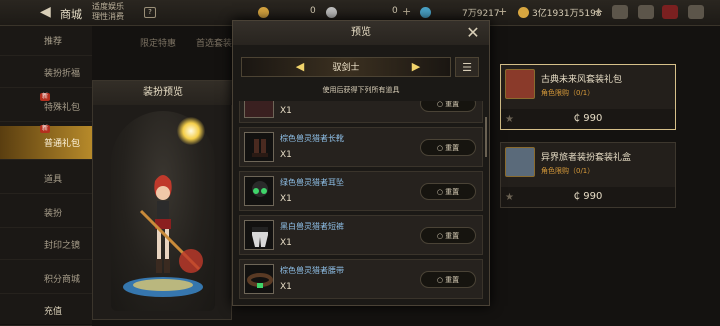 This screenshot has width=720, height=326. What do you see at coordinates (259, 191) in the screenshot?
I see `earring-icon` at bounding box center [259, 191].